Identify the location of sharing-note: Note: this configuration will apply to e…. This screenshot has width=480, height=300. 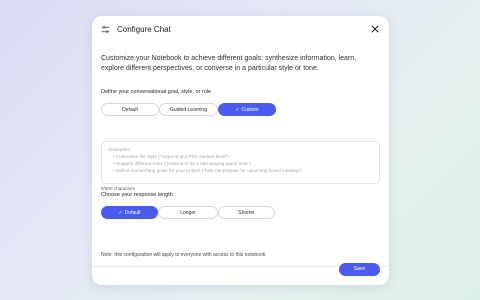
(184, 255).